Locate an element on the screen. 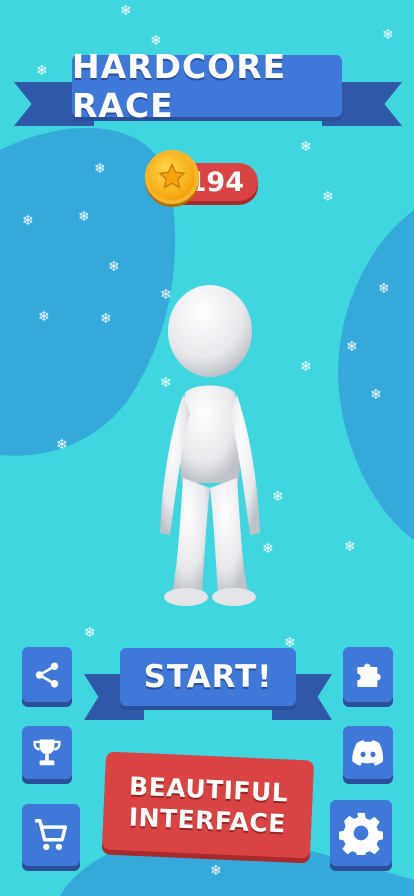  leaderboard-button is located at coordinates (47, 752).